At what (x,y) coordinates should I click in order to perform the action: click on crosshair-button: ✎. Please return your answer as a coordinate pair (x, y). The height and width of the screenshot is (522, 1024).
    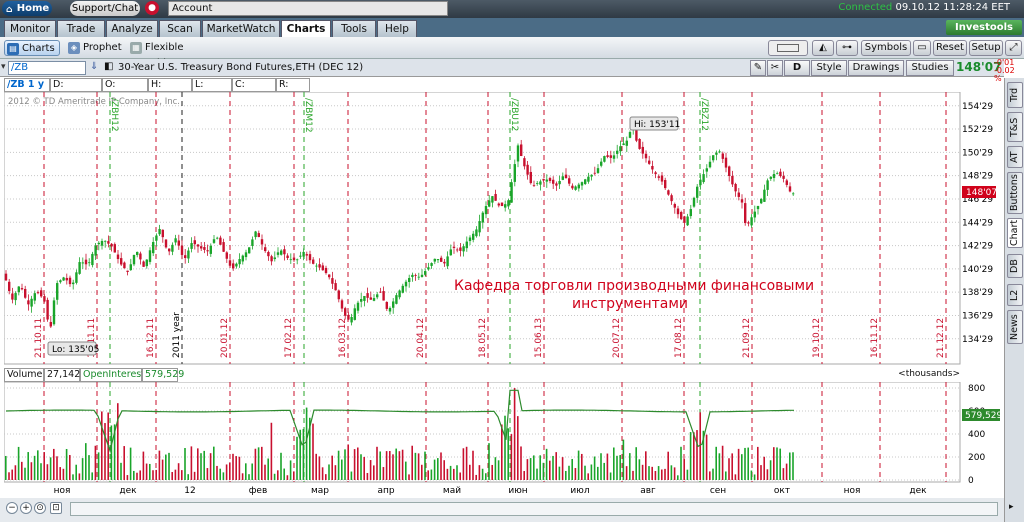
    Looking at the image, I should click on (758, 68).